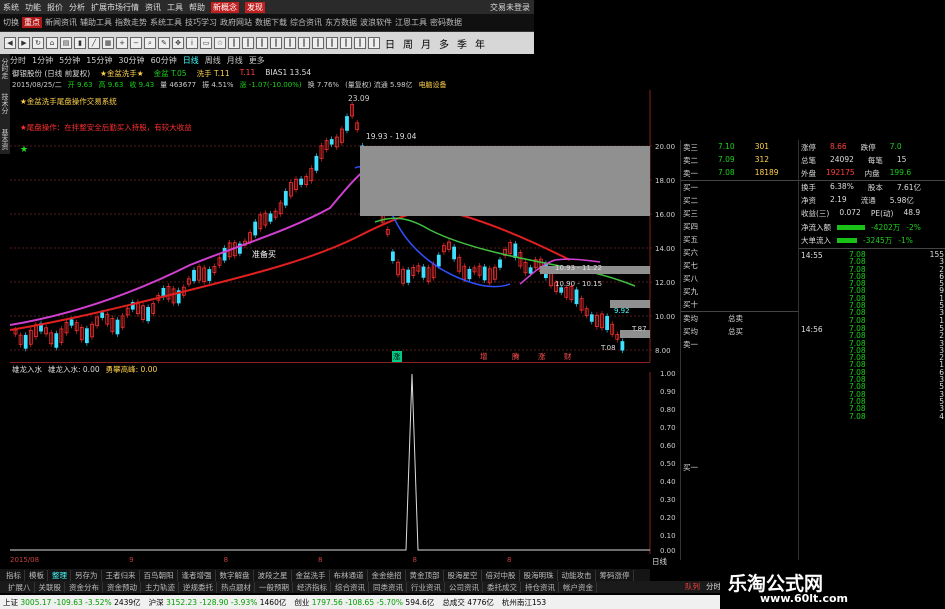 The height and width of the screenshot is (609, 945). I want to click on formula-tab-8: 波段之星, so click(273, 575).